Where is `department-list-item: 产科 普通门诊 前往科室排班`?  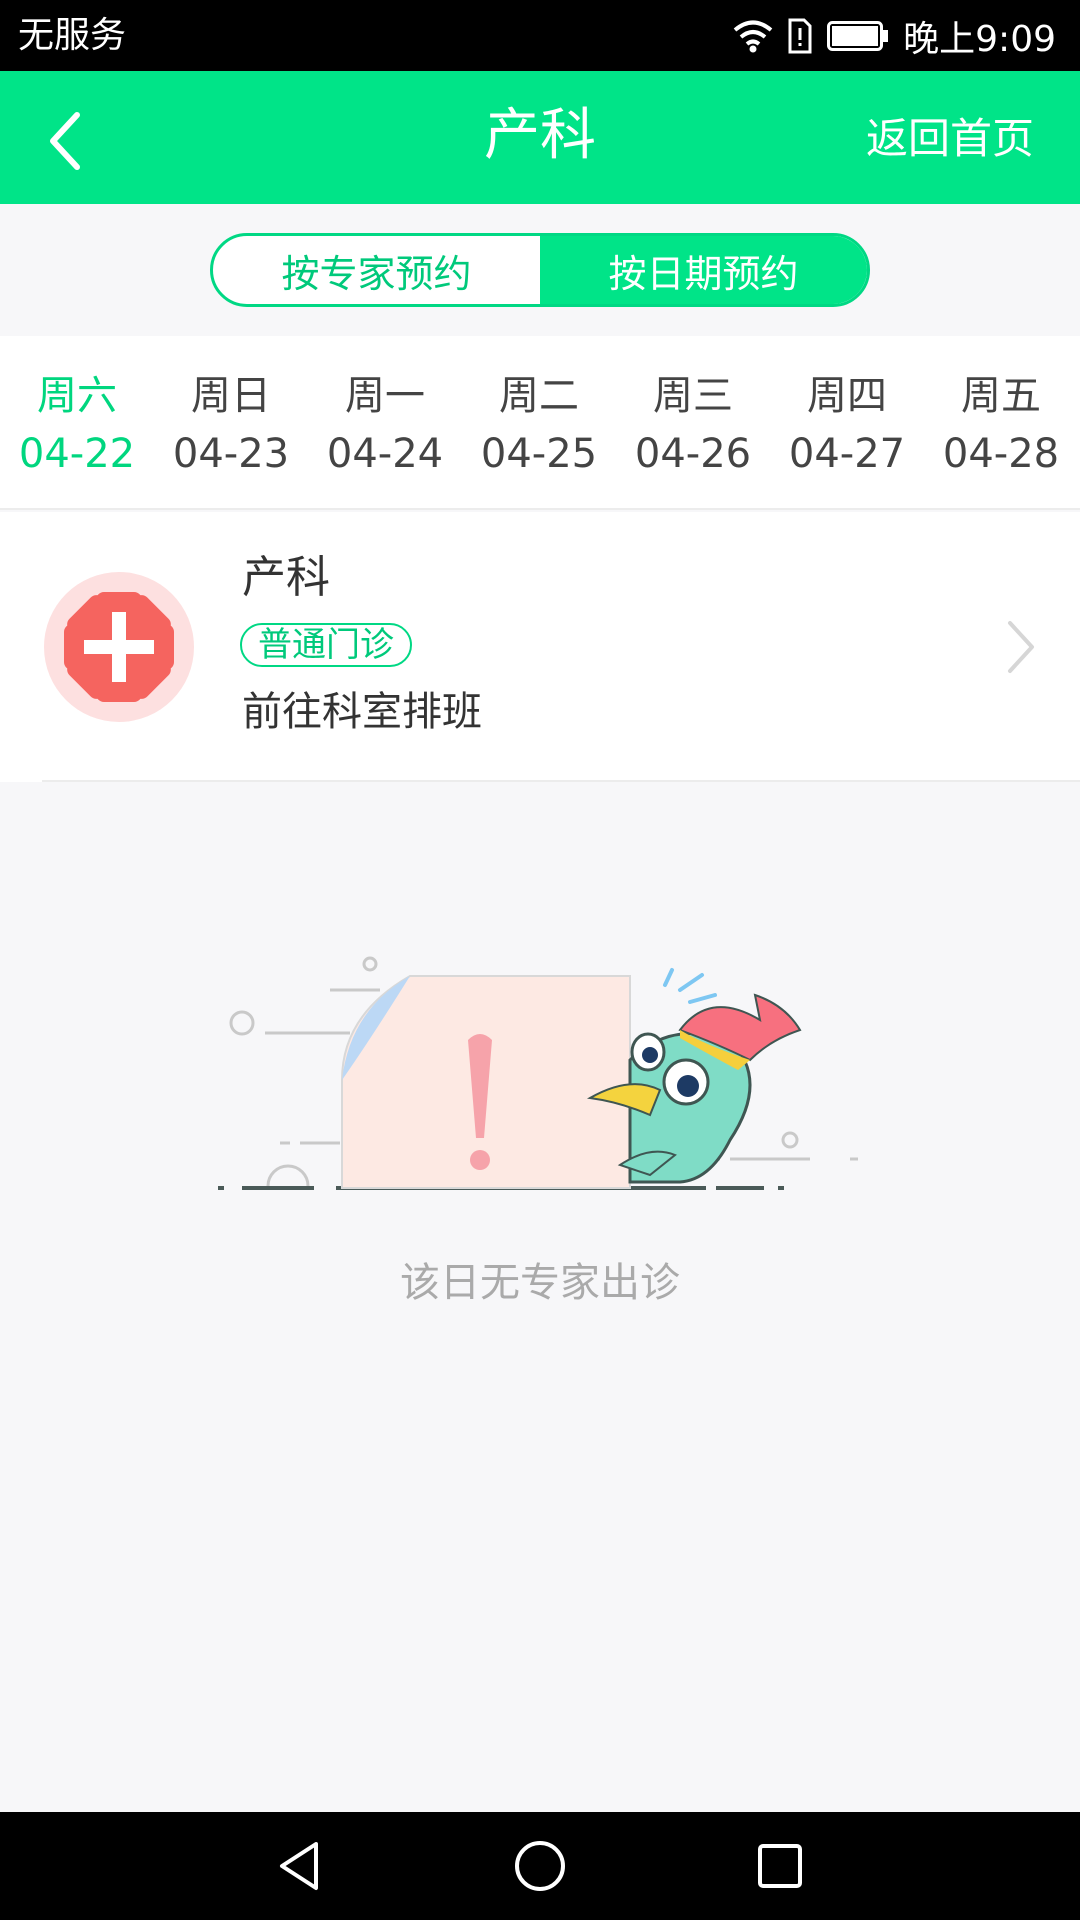
department-list-item: 产科 普通门诊 前往科室排班 is located at coordinates (540, 647).